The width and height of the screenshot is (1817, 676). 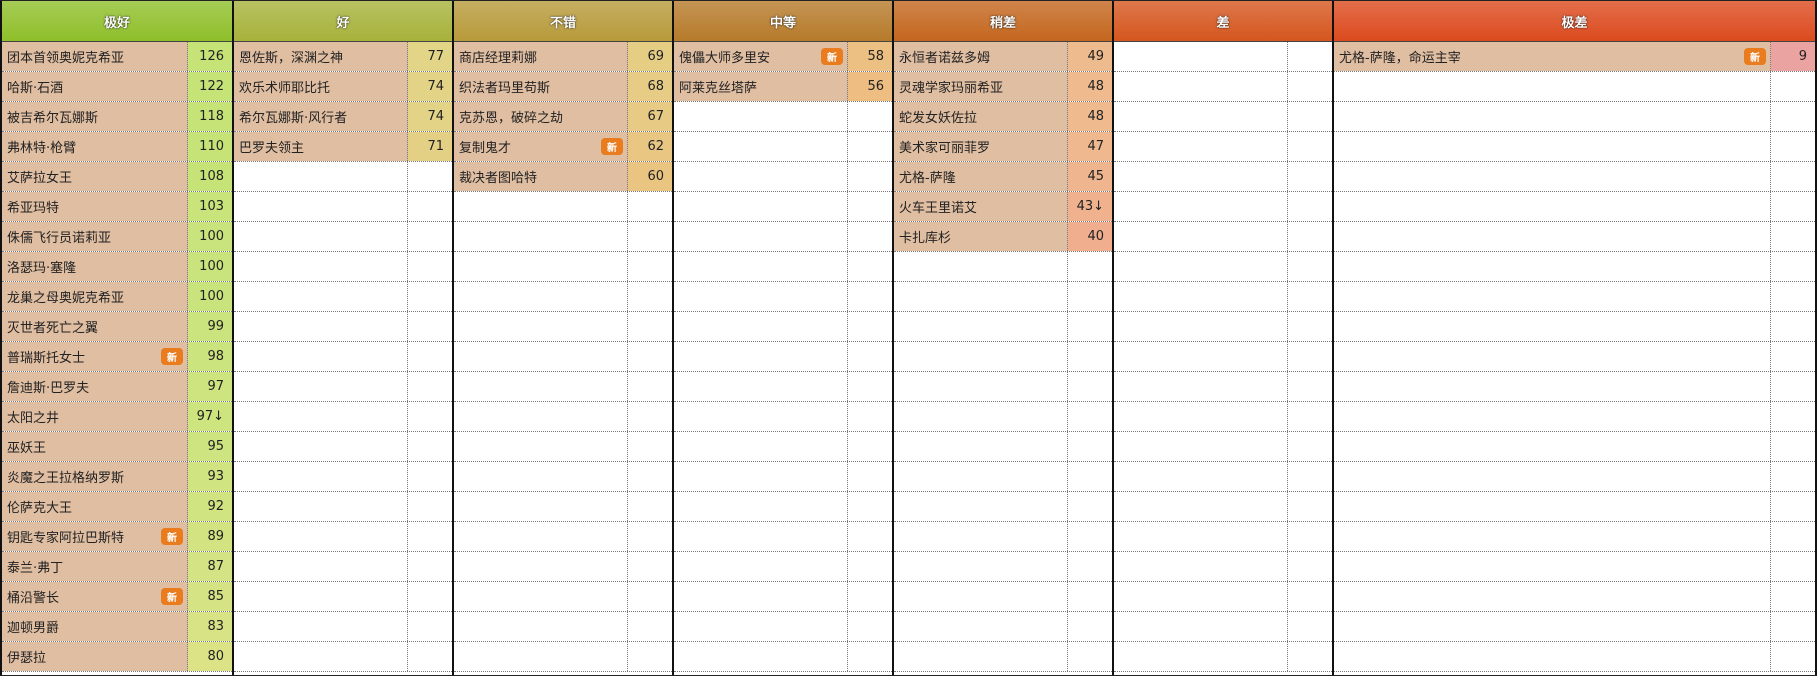 I want to click on tier-entry: 钥匙专家阿拉巴斯特 新 89, so click(x=117, y=537).